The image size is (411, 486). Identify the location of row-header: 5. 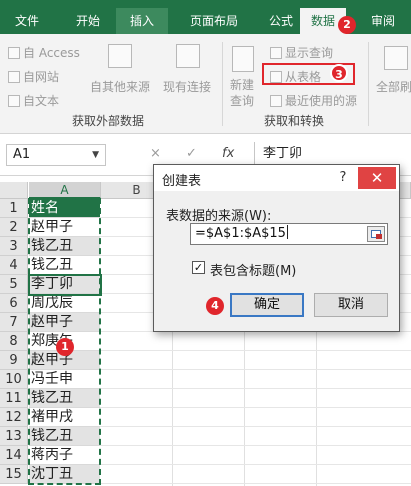
(14, 284).